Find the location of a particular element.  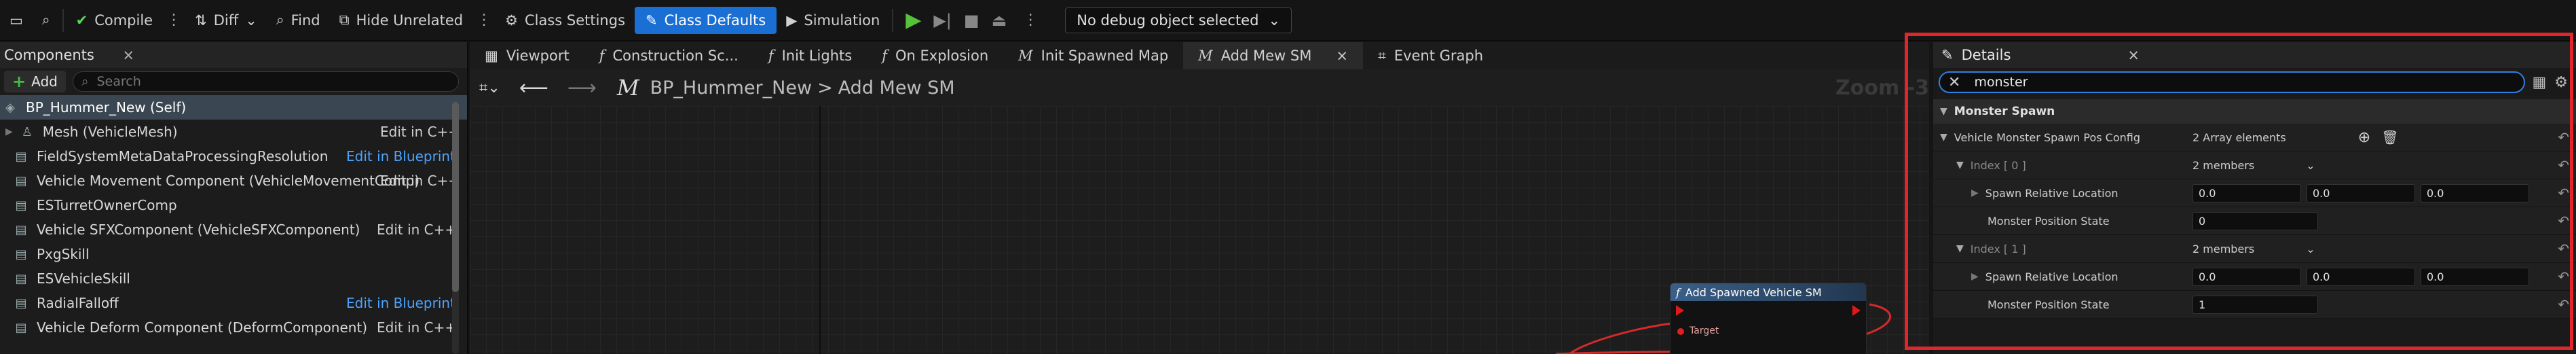

element-index-label: Index [ 0 ] is located at coordinates (1998, 165).